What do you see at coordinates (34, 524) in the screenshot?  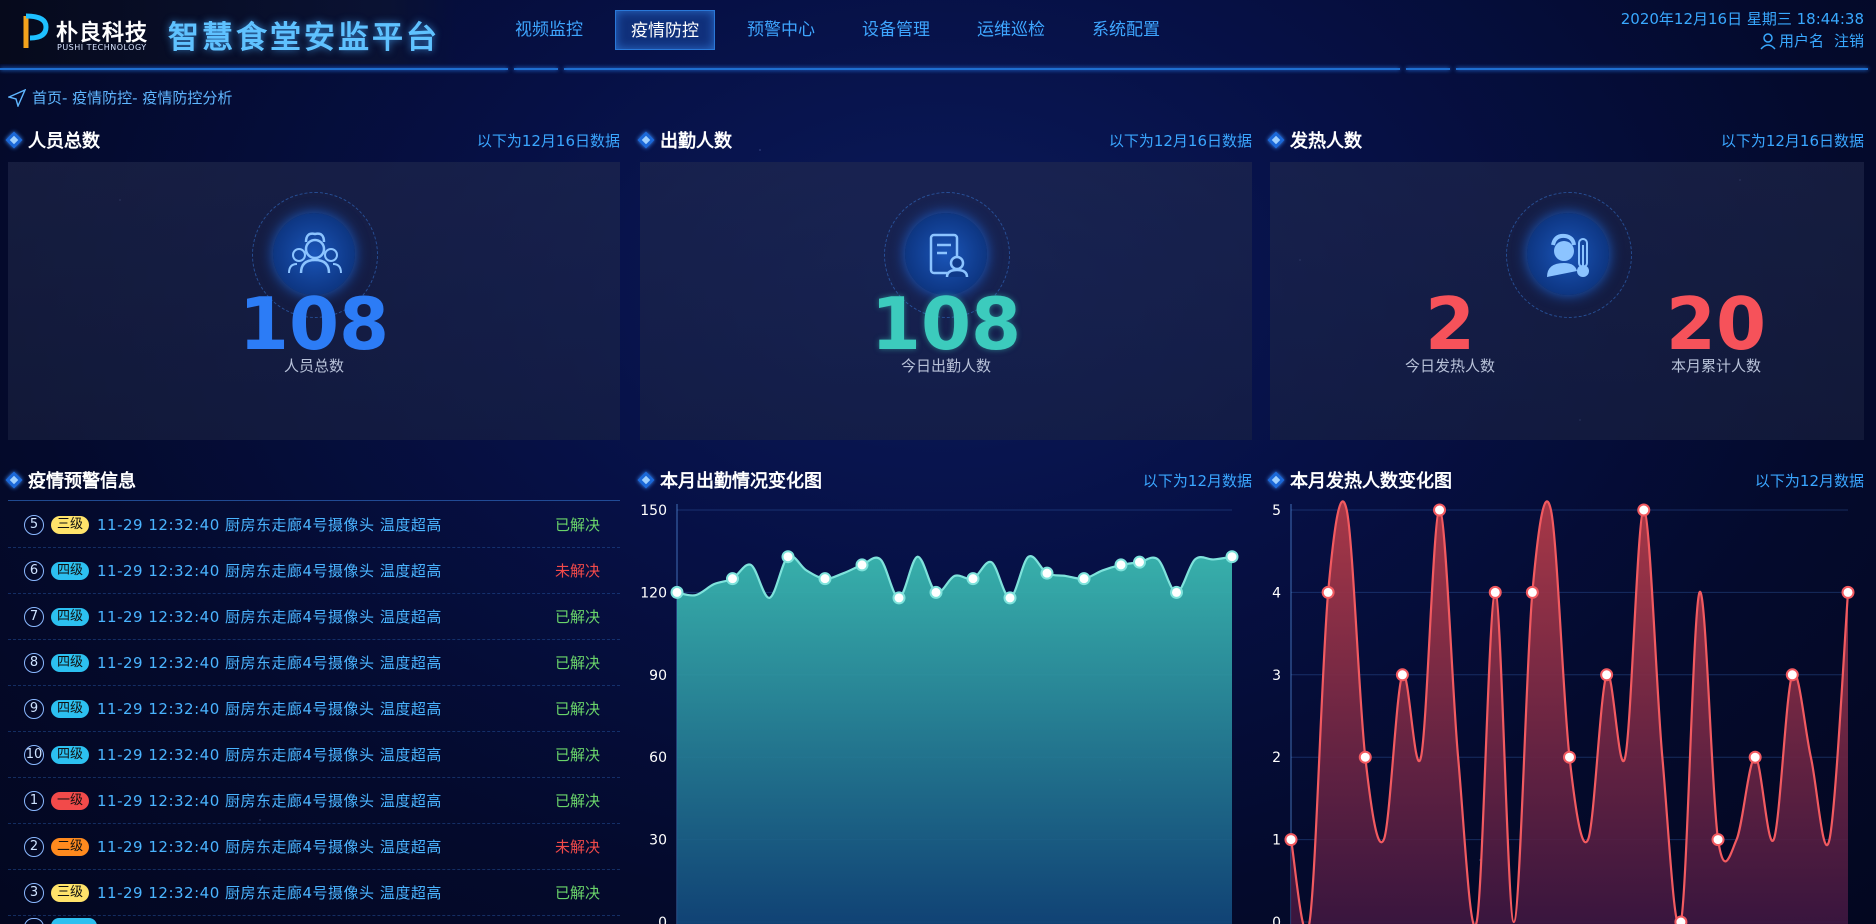 I see `warning-index: 5` at bounding box center [34, 524].